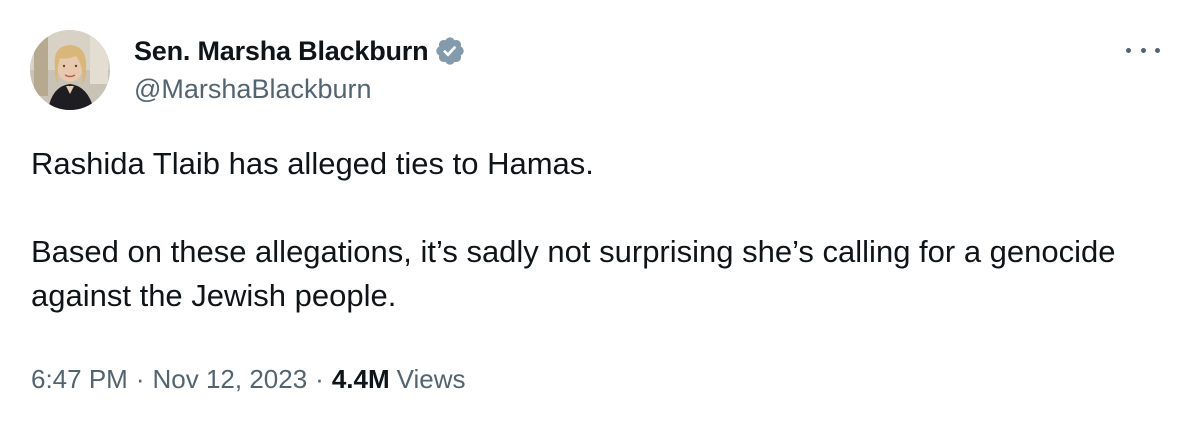 The image size is (1186, 422). Describe the element at coordinates (1128, 50) in the screenshot. I see `more-horizontal-icon` at that location.